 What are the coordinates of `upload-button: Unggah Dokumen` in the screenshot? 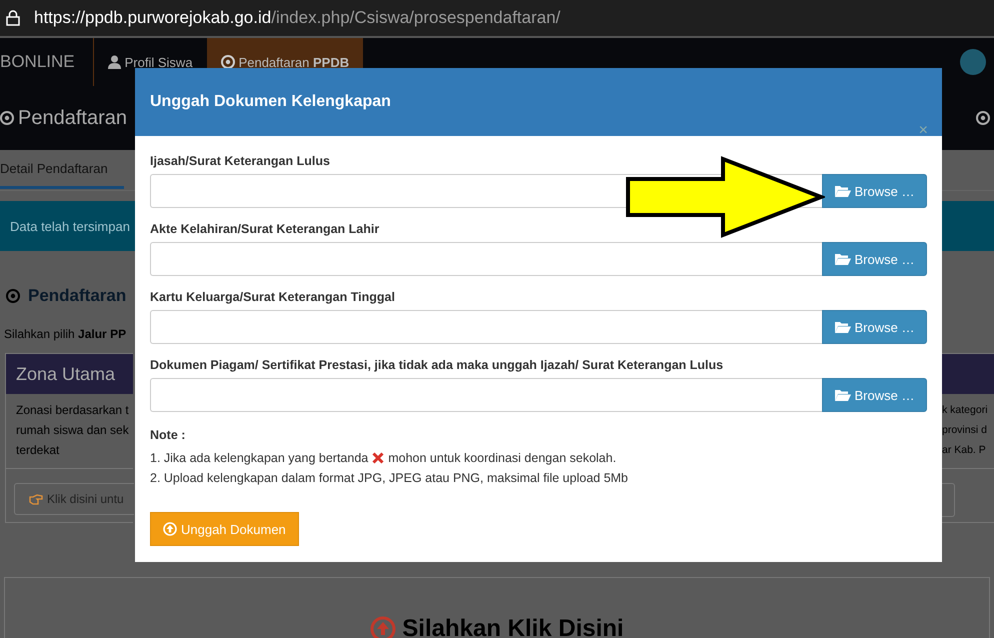 It's located at (224, 529).